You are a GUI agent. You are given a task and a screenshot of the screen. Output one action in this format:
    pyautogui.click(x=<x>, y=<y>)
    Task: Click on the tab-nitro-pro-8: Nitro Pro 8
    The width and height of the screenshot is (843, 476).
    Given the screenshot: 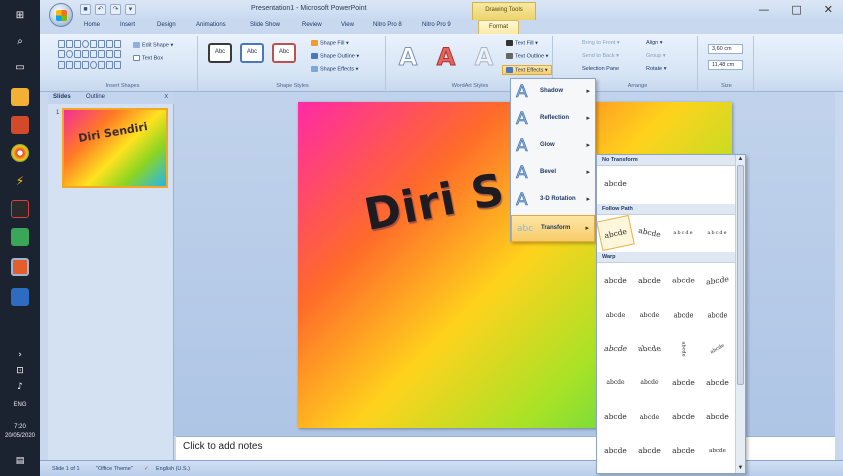 What is the action you would take?
    pyautogui.click(x=387, y=25)
    